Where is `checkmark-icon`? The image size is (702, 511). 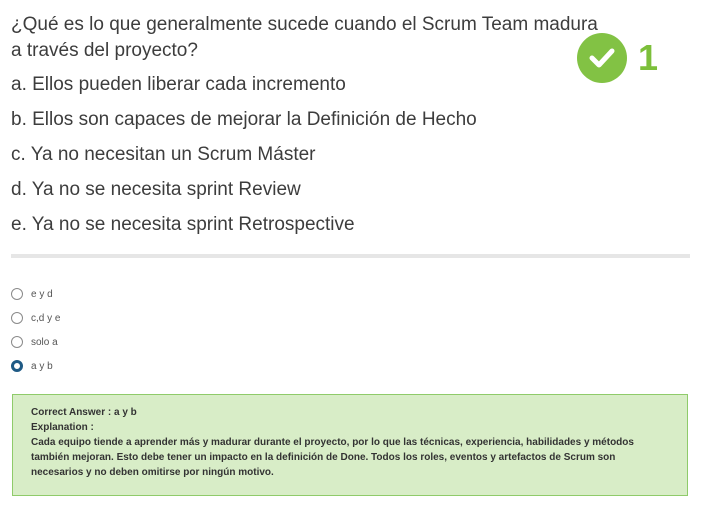 checkmark-icon is located at coordinates (602, 58).